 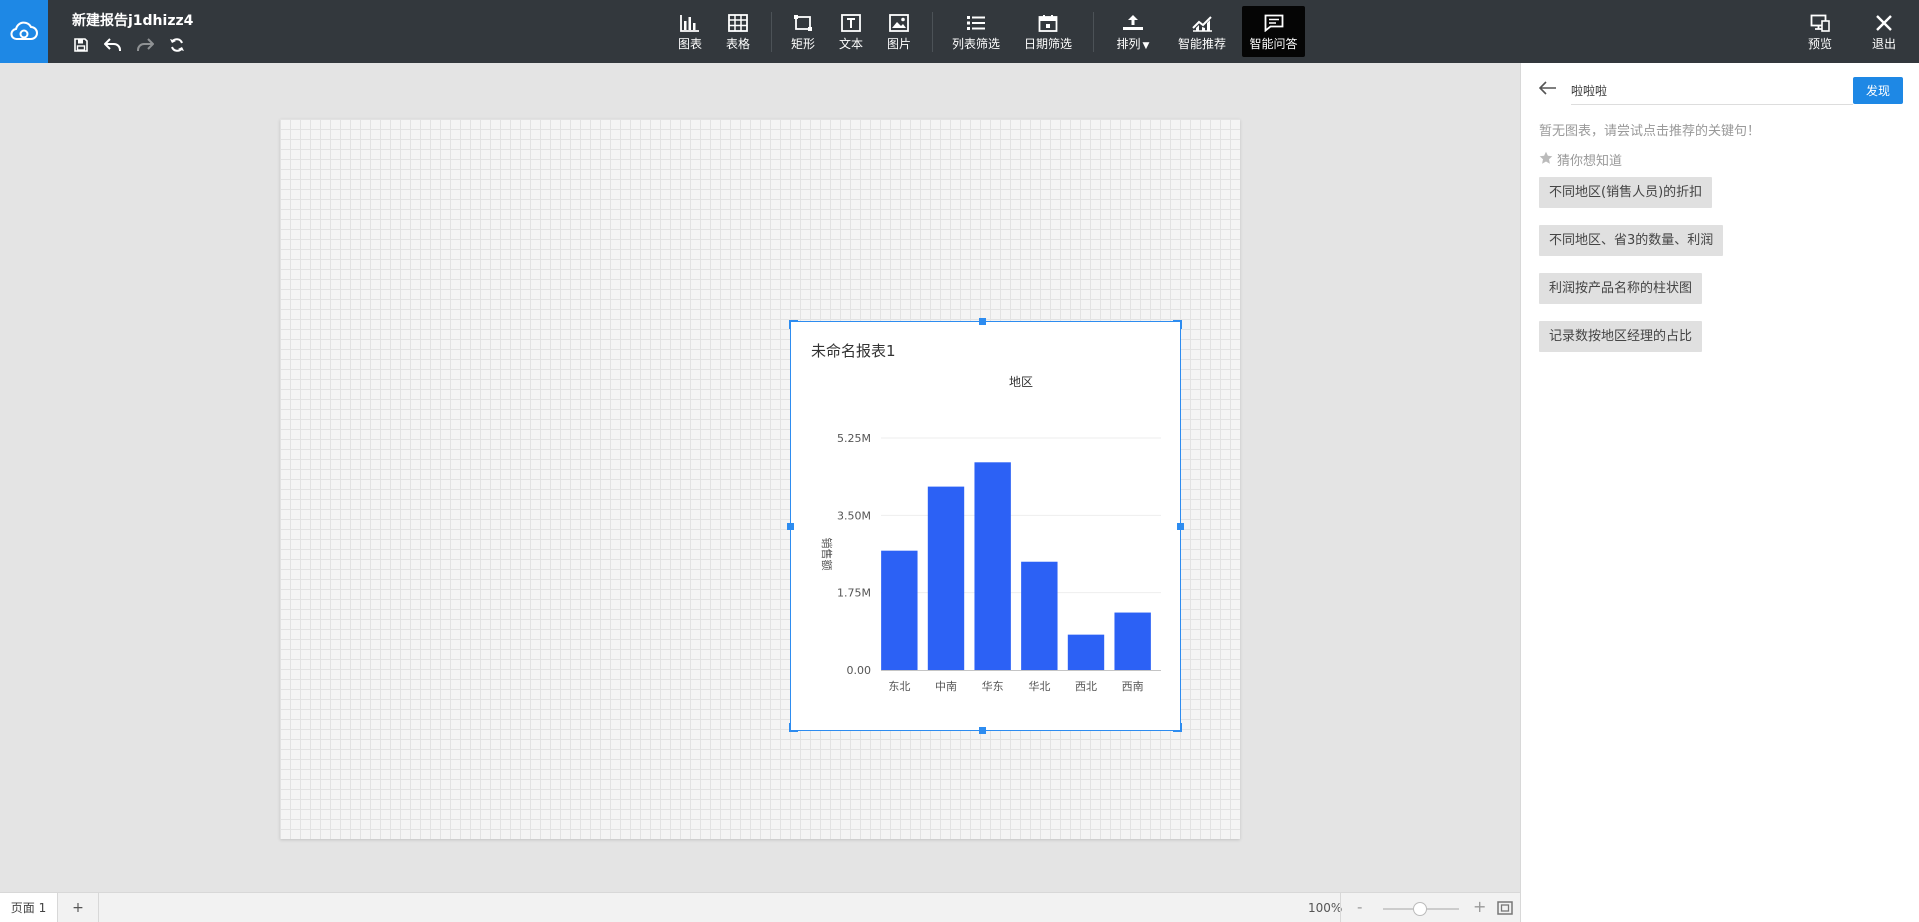 What do you see at coordinates (1626, 192) in the screenshot?
I see `suggestion-chip: 不同地区(销售人员)的折扣` at bounding box center [1626, 192].